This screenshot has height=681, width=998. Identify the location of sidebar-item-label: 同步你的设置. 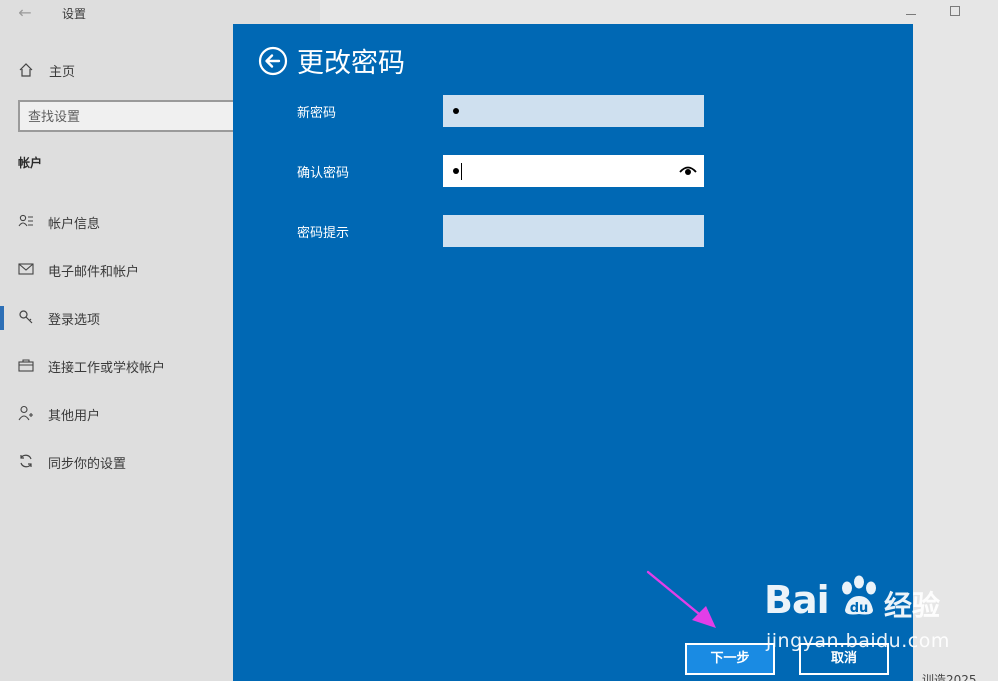
(87, 464).